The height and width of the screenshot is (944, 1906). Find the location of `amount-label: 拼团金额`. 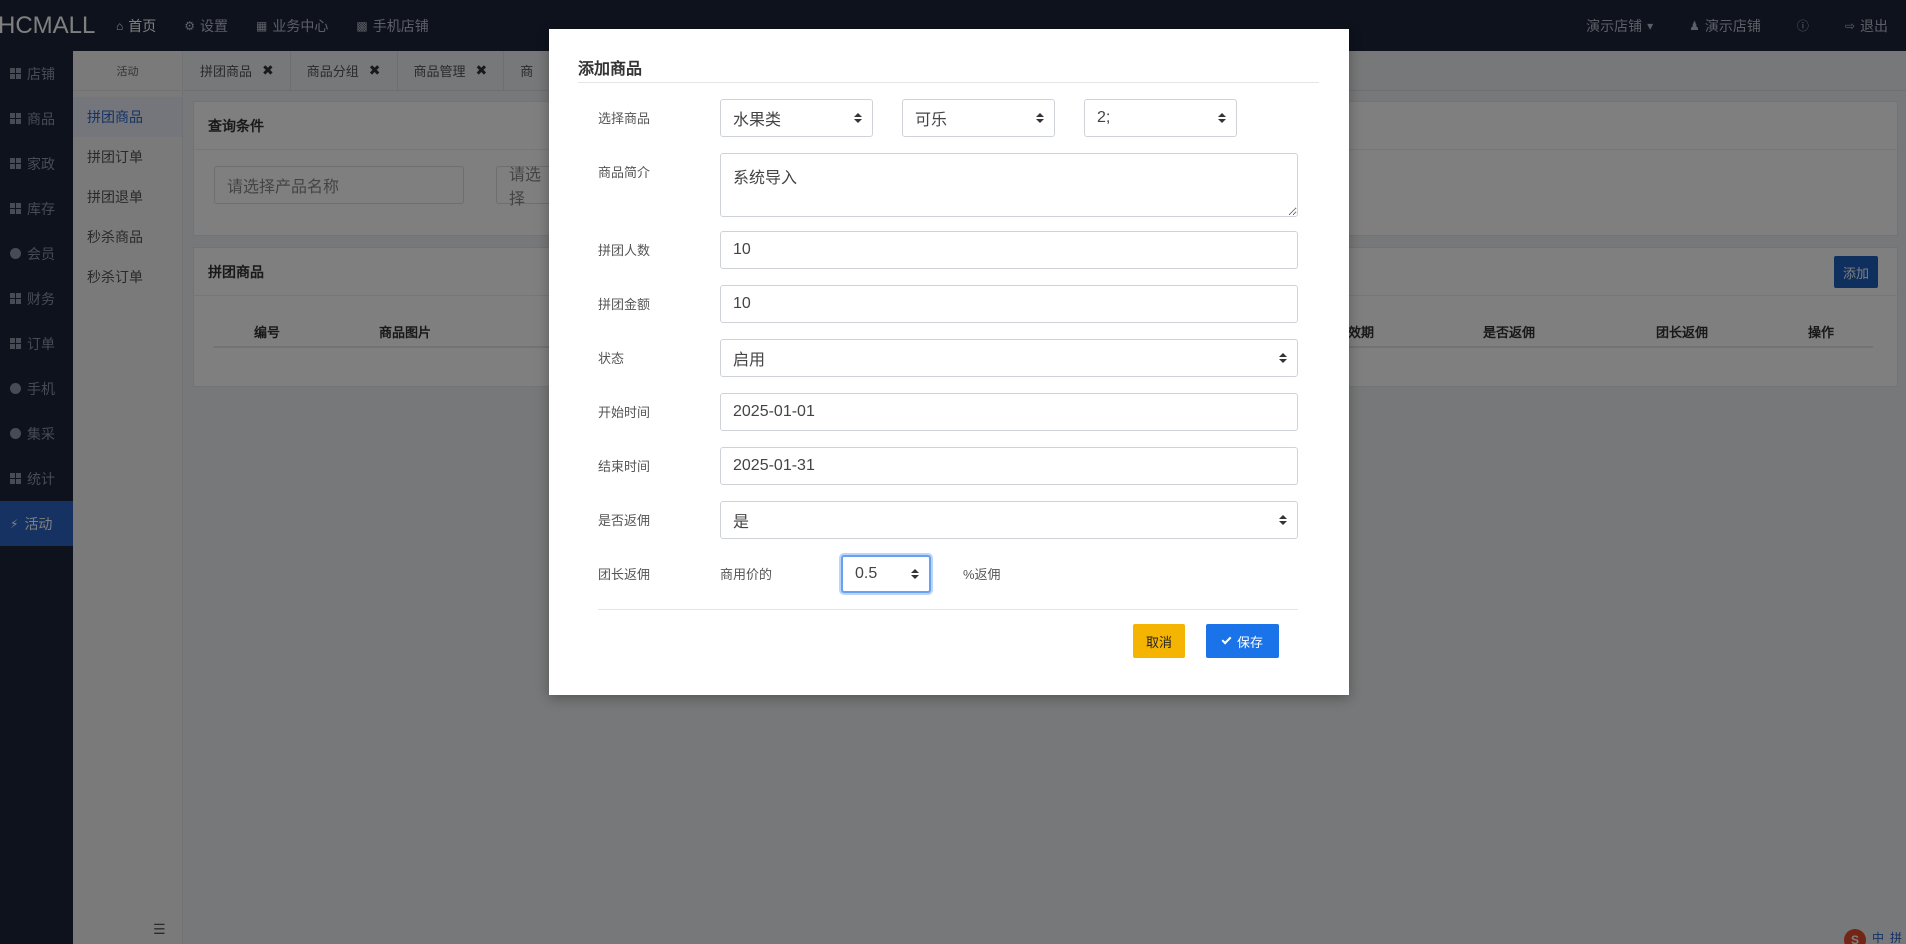

amount-label: 拼团金额 is located at coordinates (624, 304).